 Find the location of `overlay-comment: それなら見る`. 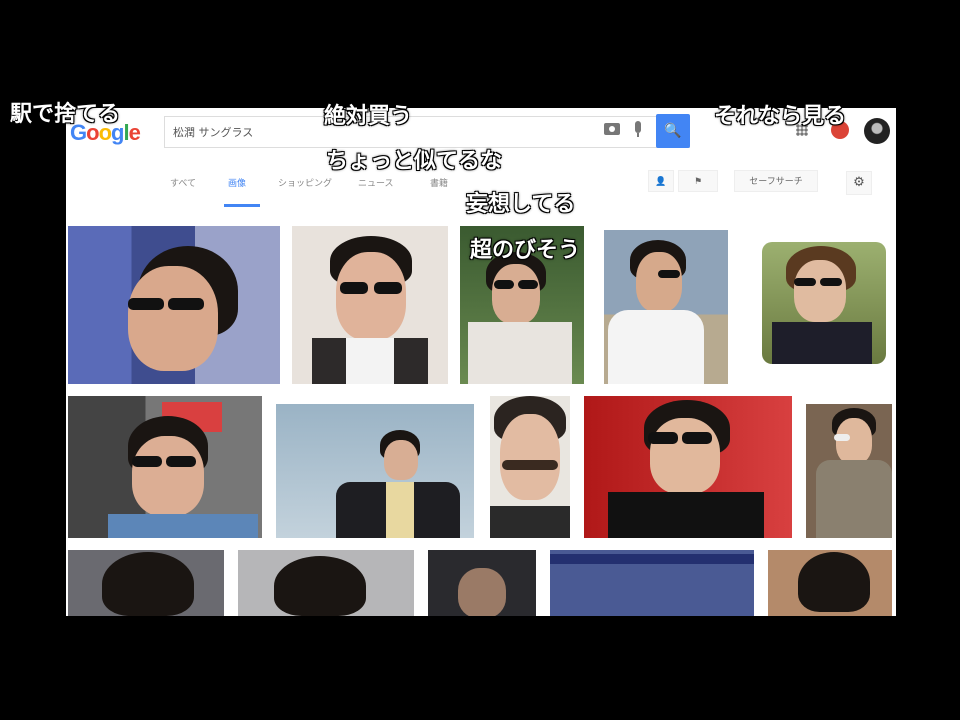

overlay-comment: それなら見る is located at coordinates (780, 116).